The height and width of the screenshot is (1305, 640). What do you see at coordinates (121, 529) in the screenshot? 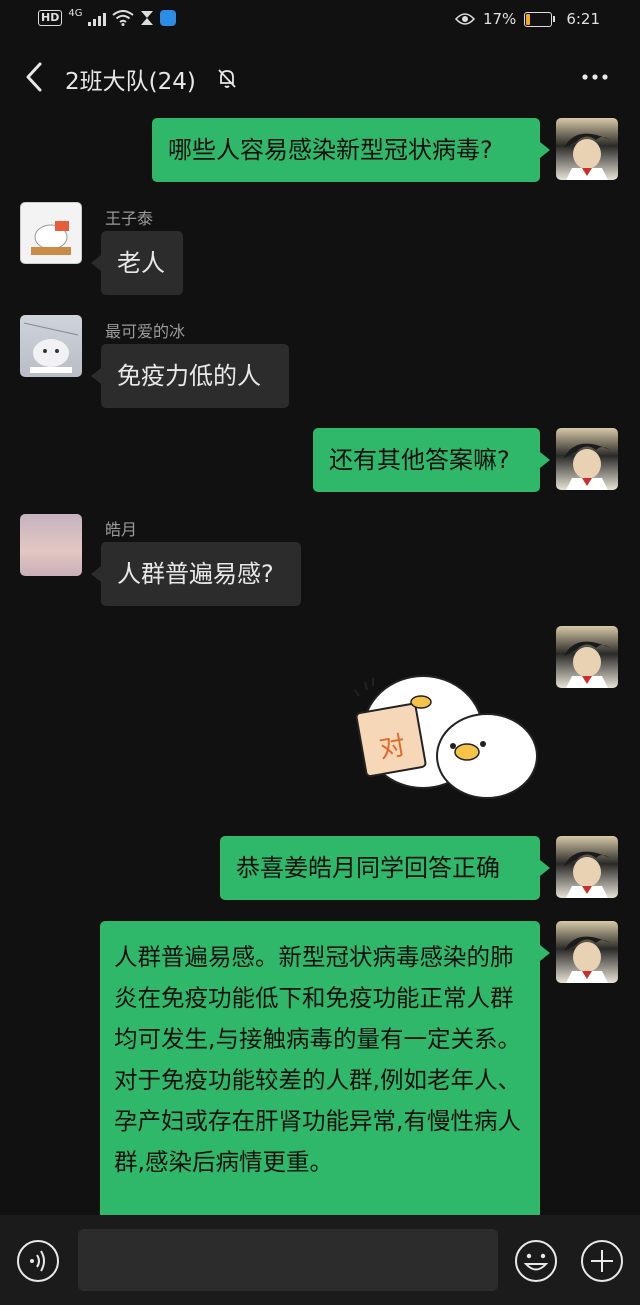
I see `sender-name: 皓月` at bounding box center [121, 529].